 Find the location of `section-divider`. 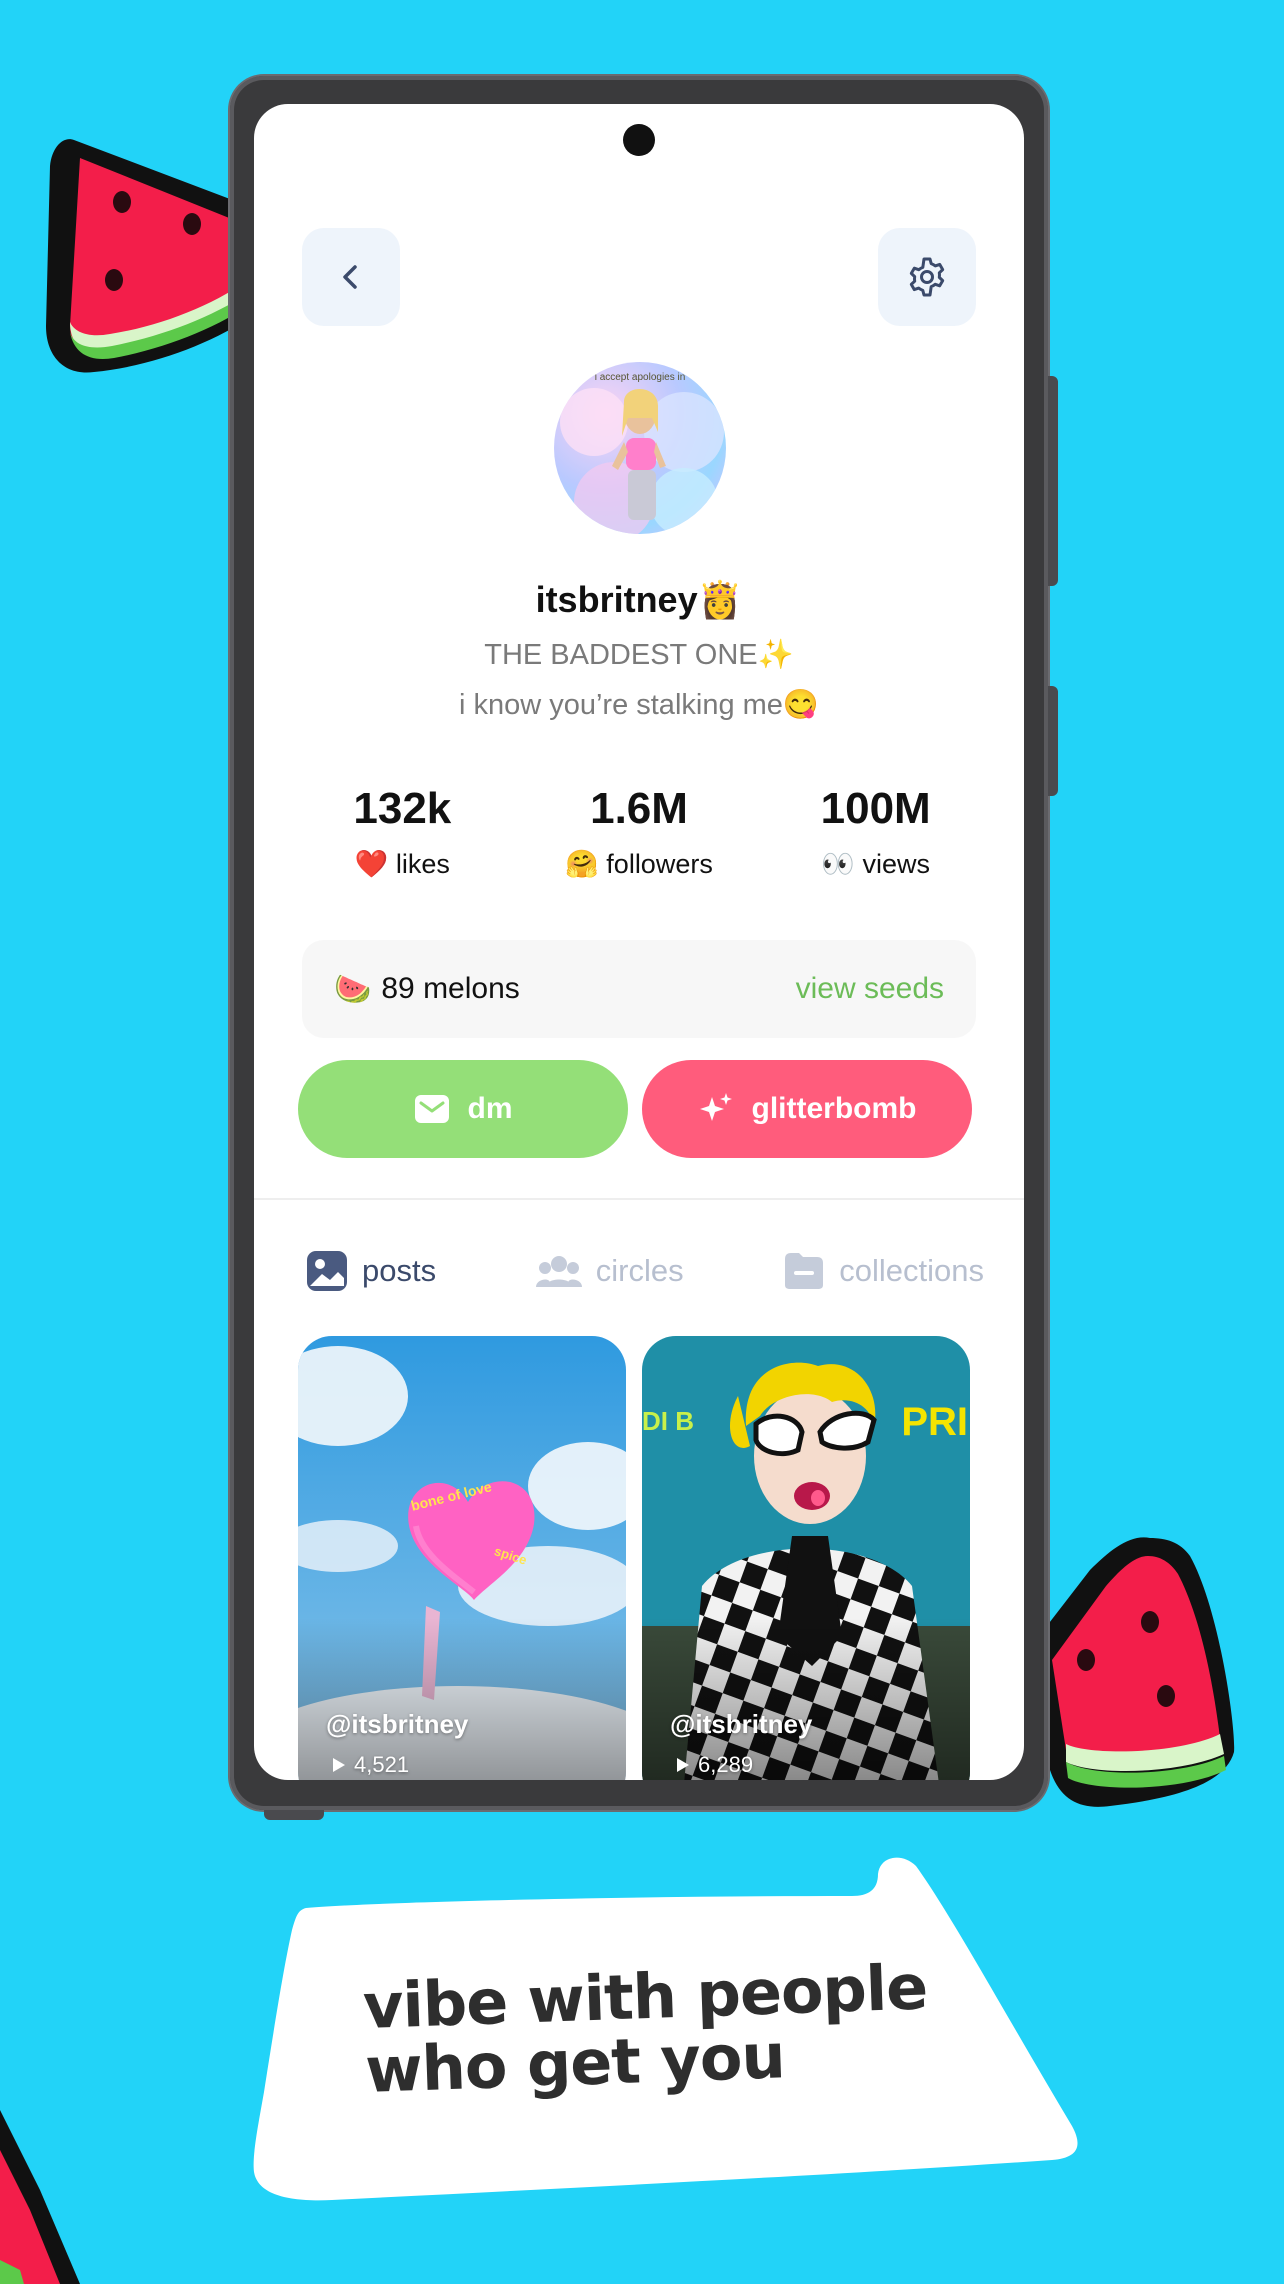

section-divider is located at coordinates (639, 1199).